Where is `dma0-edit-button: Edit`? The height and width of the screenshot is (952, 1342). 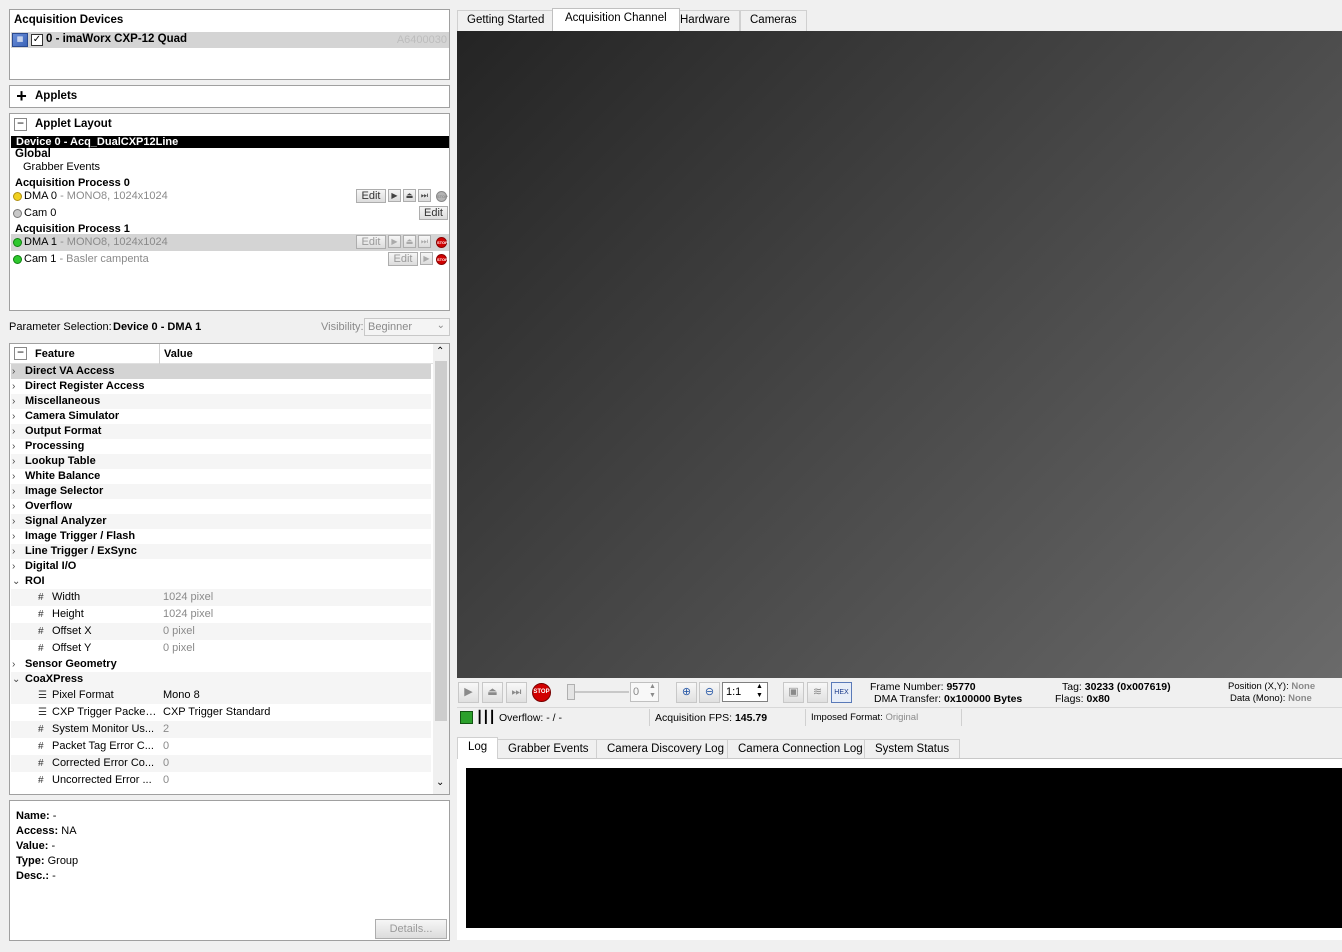 dma0-edit-button: Edit is located at coordinates (371, 196).